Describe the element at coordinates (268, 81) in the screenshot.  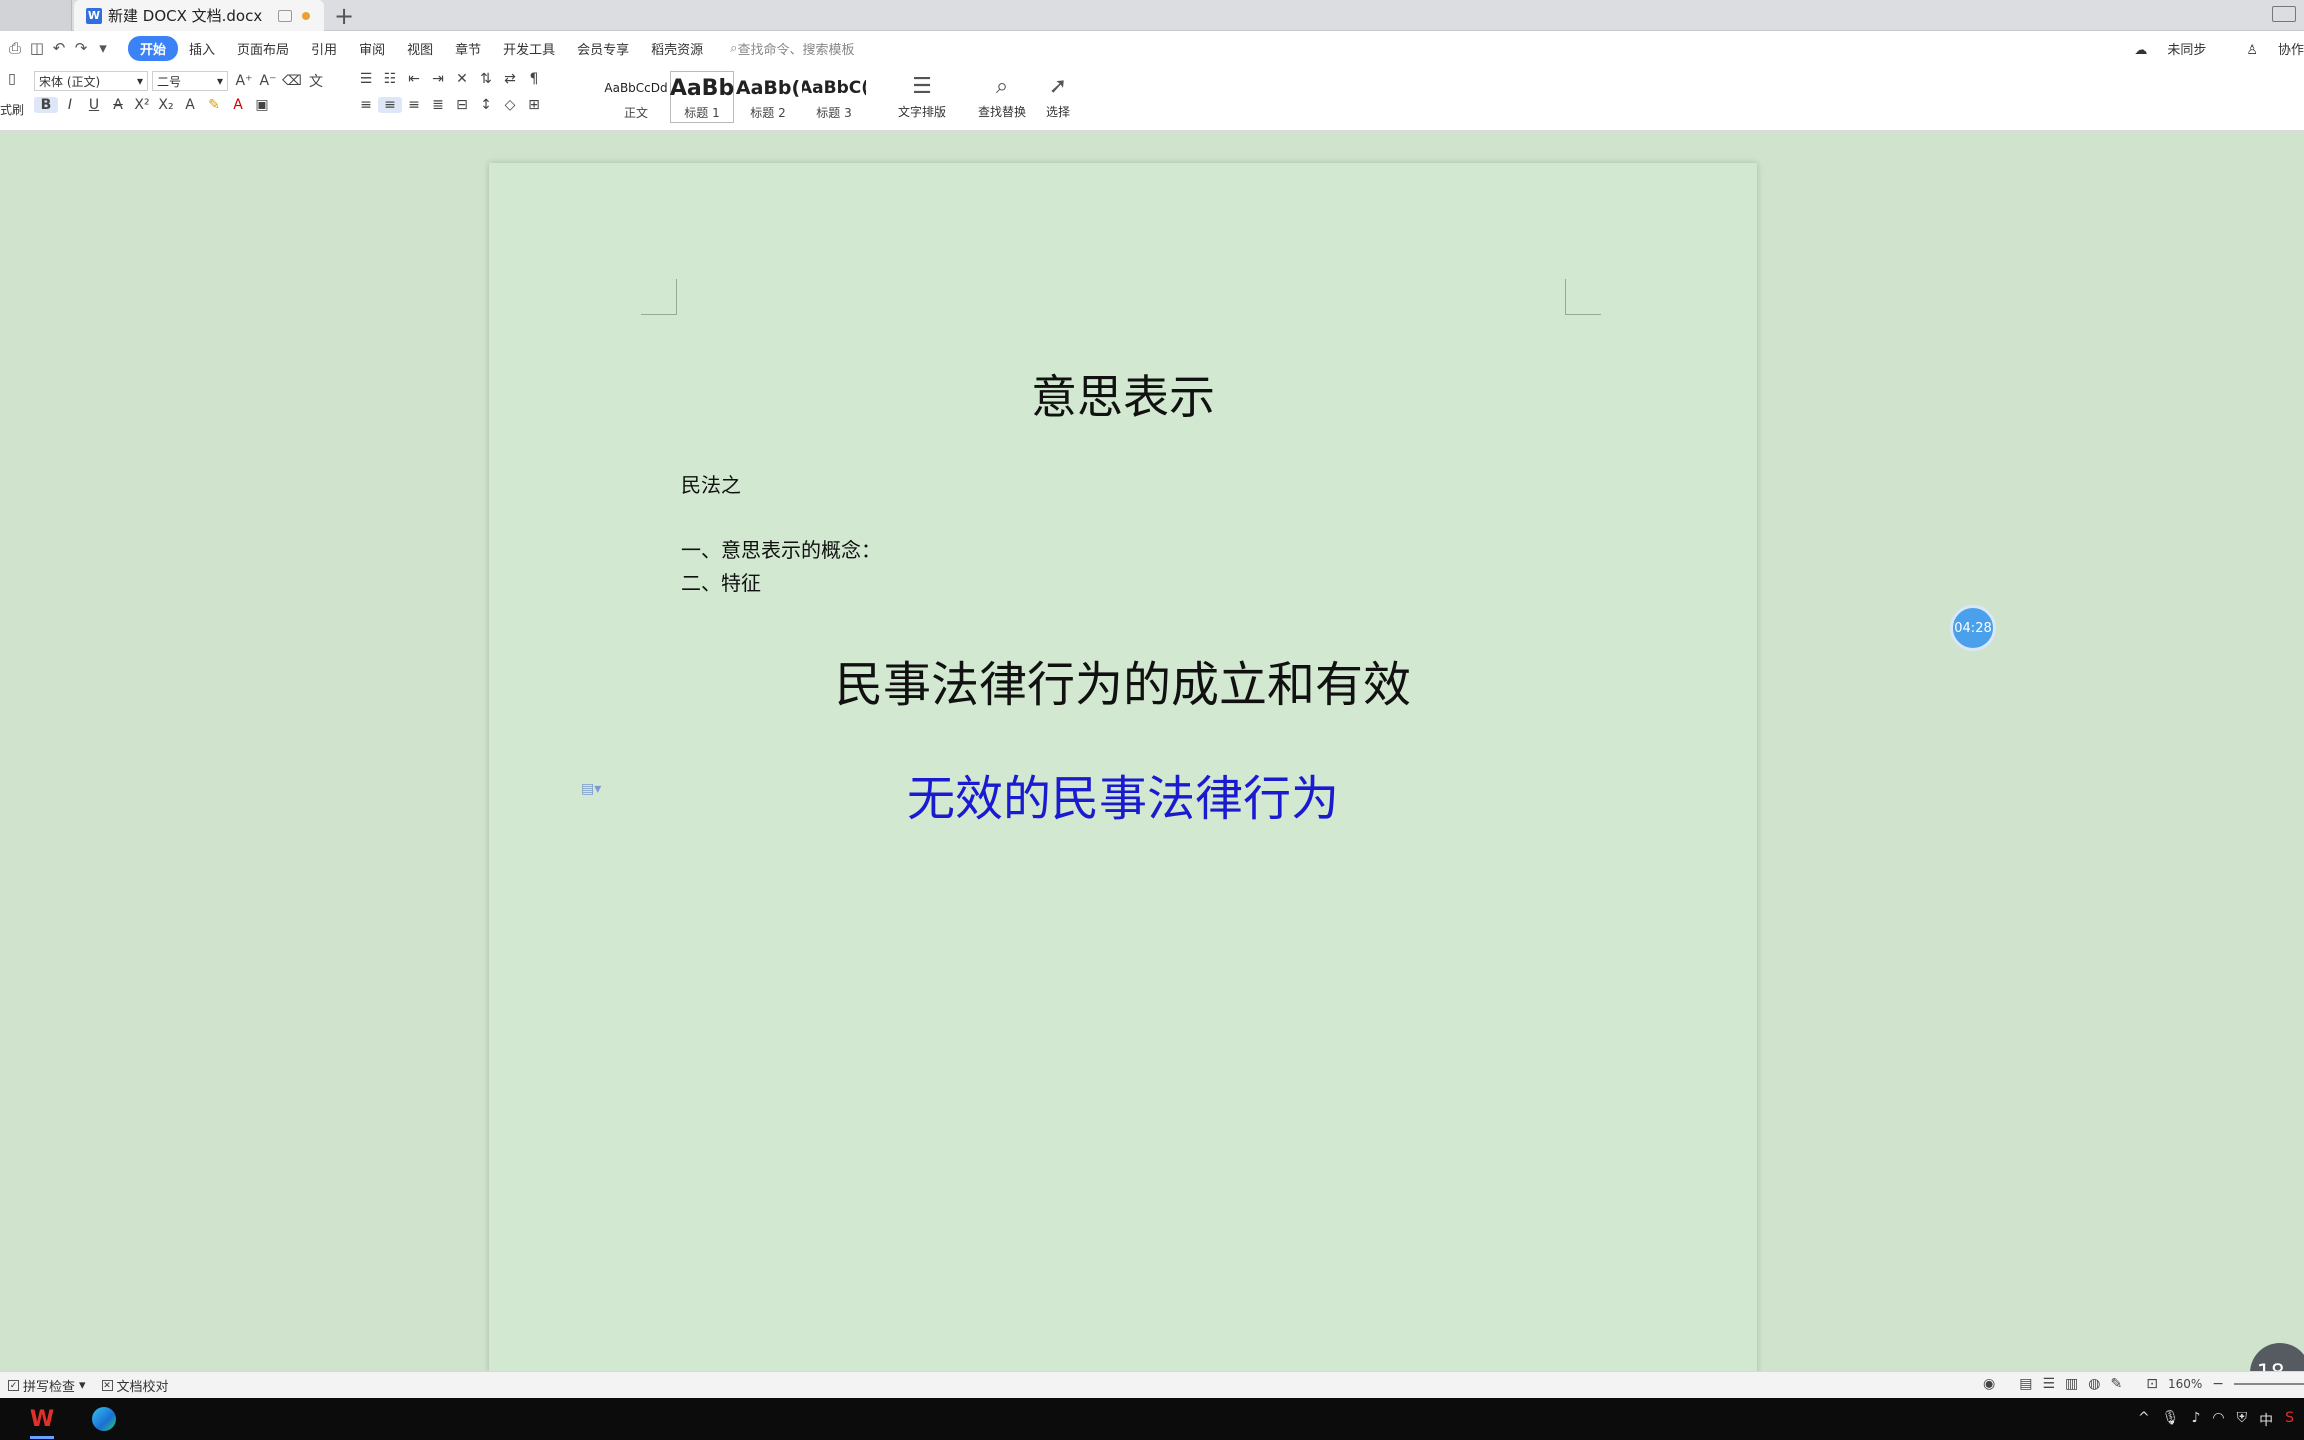
I see `shrink-font-icon: A⁻` at that location.